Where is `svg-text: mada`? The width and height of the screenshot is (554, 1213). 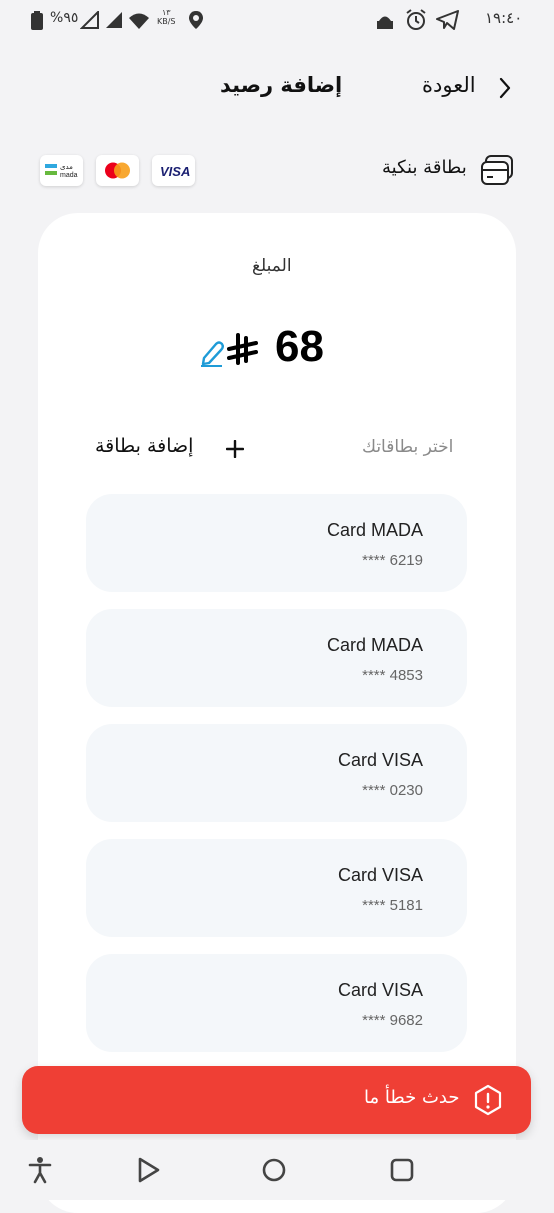 svg-text: mada is located at coordinates (69, 175).